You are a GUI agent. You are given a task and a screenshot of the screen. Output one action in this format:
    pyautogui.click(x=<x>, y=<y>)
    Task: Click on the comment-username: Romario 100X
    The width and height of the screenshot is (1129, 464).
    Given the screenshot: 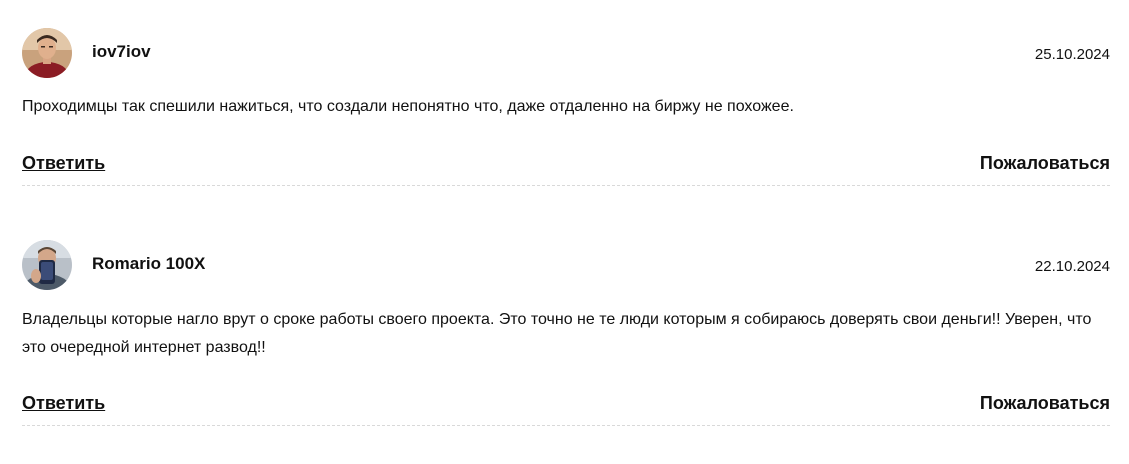 What is the action you would take?
    pyautogui.click(x=149, y=263)
    